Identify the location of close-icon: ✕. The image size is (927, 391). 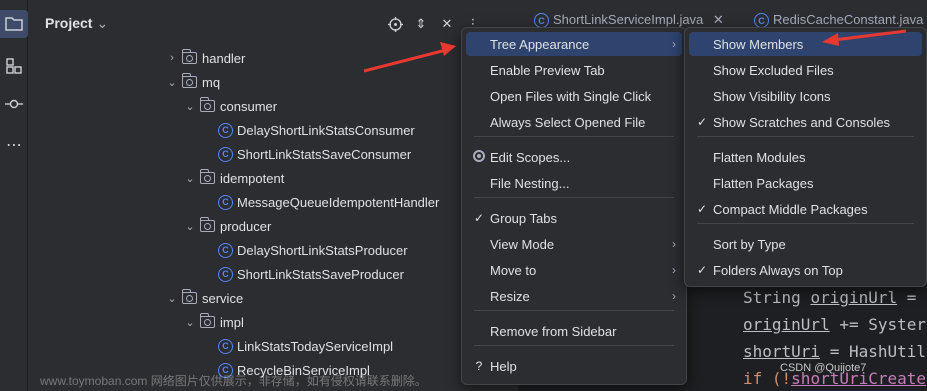
(447, 24).